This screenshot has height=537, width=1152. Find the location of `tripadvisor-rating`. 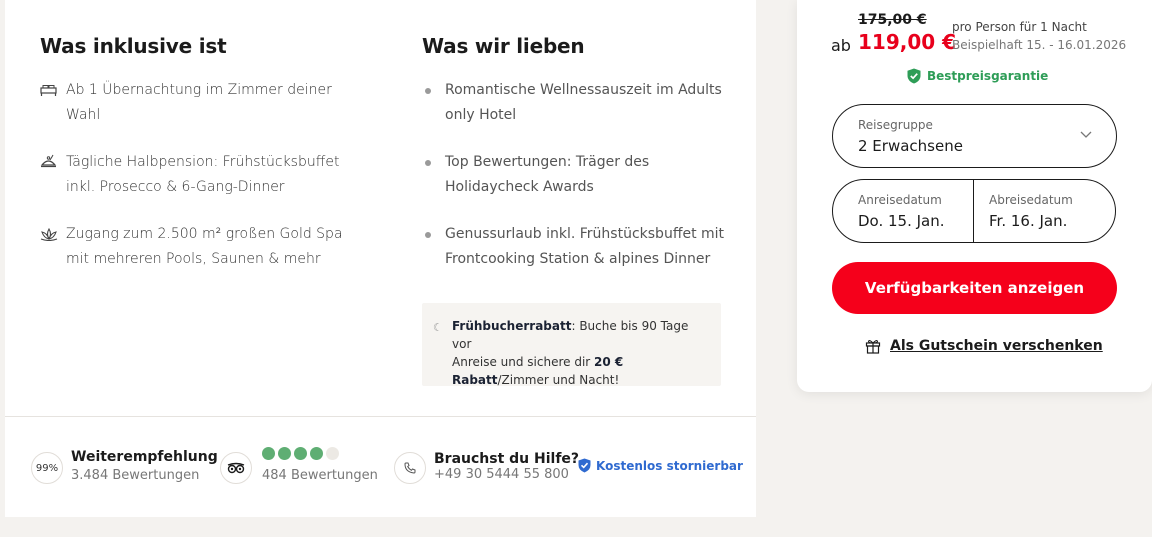

tripadvisor-rating is located at coordinates (300, 453).